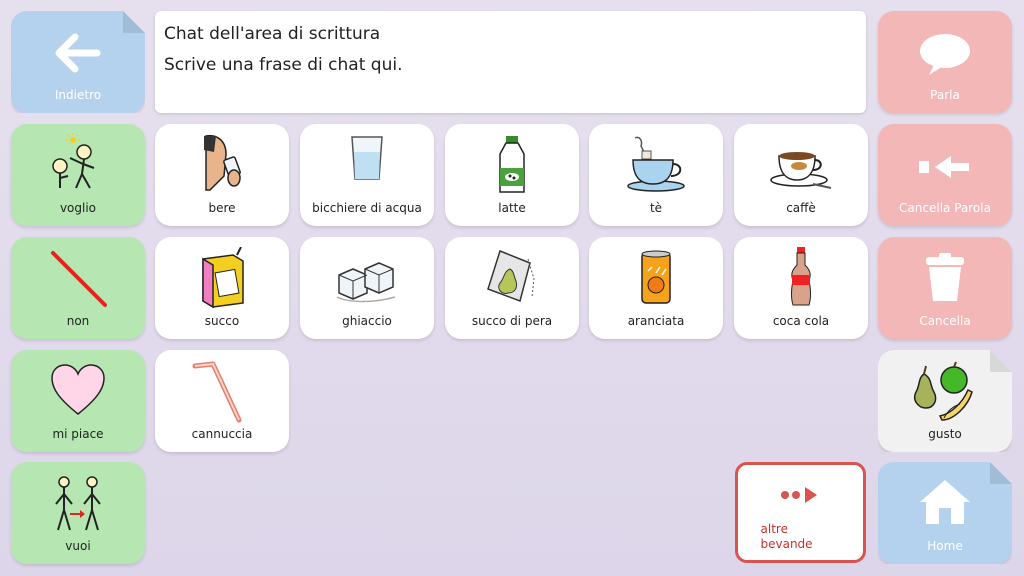  I want to click on trash-icon, so click(945, 278).